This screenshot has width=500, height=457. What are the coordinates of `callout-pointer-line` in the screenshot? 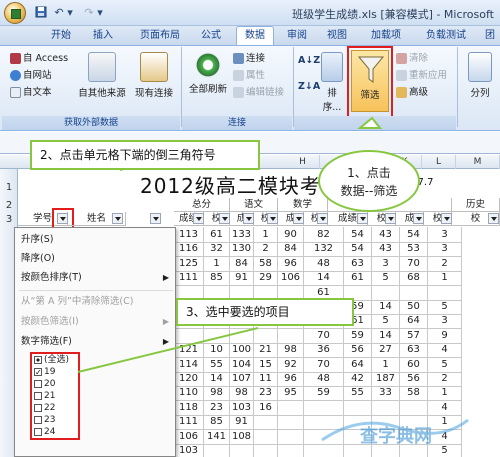 It's located at (168, 350).